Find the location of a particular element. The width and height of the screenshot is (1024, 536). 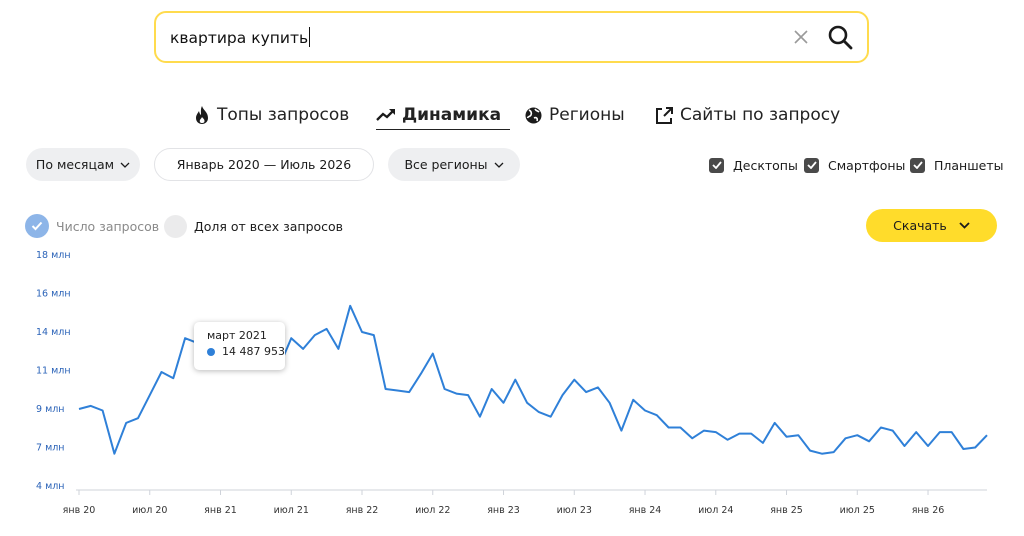

device-checkbox-tablet: Планшеты is located at coordinates (957, 165).